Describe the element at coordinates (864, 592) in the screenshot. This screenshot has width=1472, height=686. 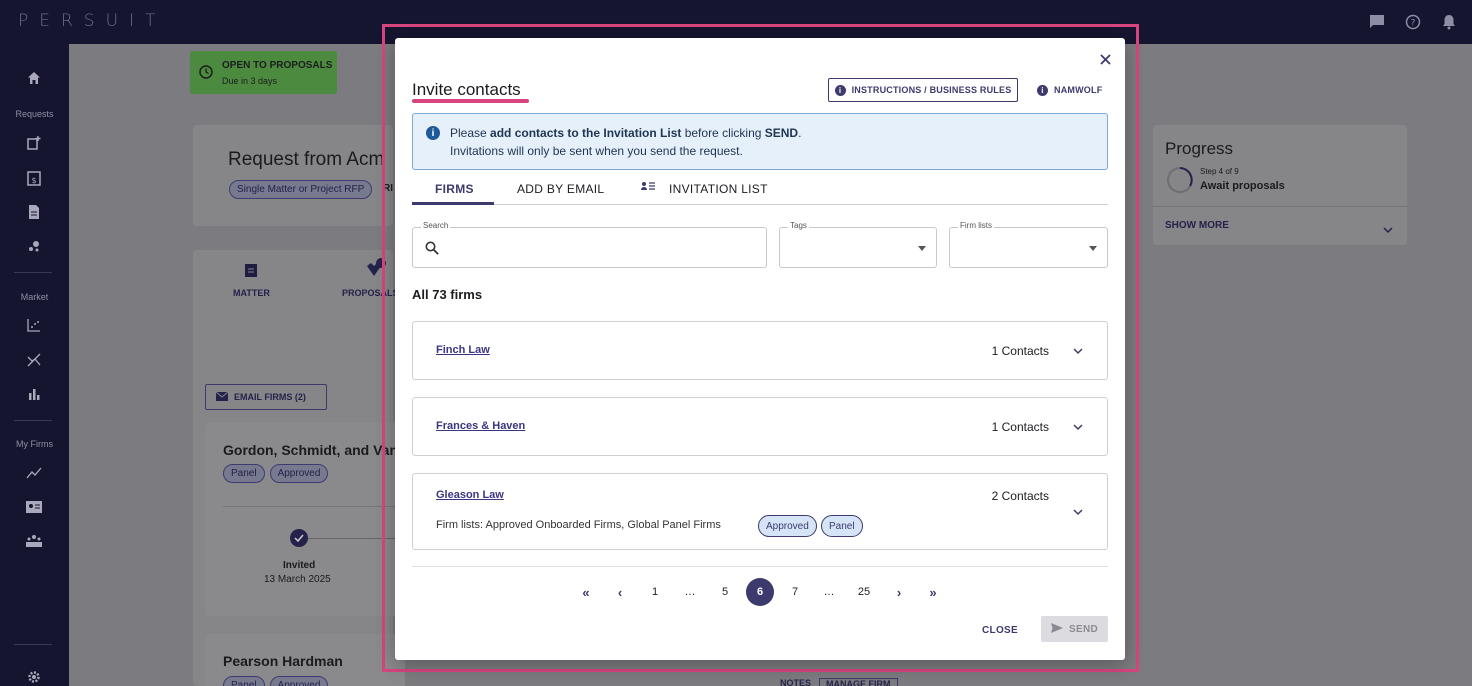
I see `page-button: 25` at that location.